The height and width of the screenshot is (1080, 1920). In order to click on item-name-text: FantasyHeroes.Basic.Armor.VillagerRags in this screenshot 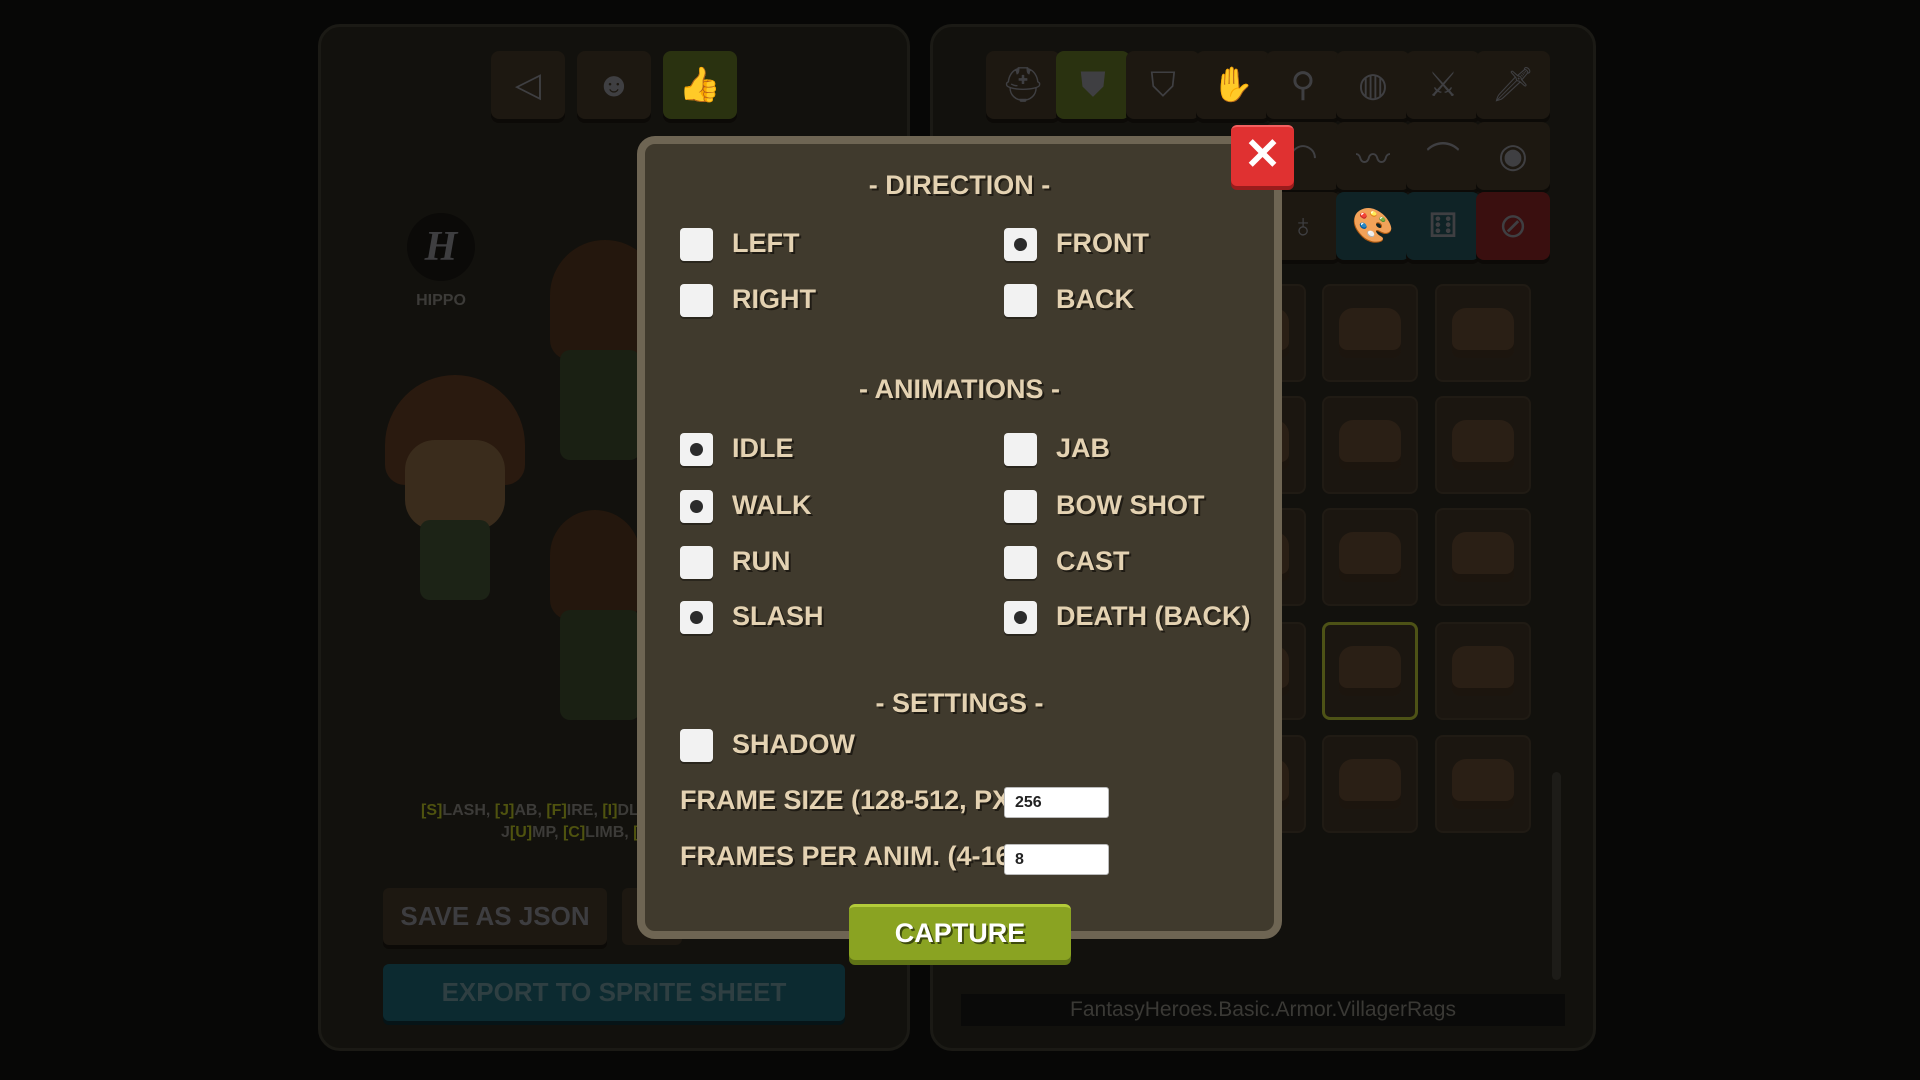, I will do `click(1263, 1009)`.